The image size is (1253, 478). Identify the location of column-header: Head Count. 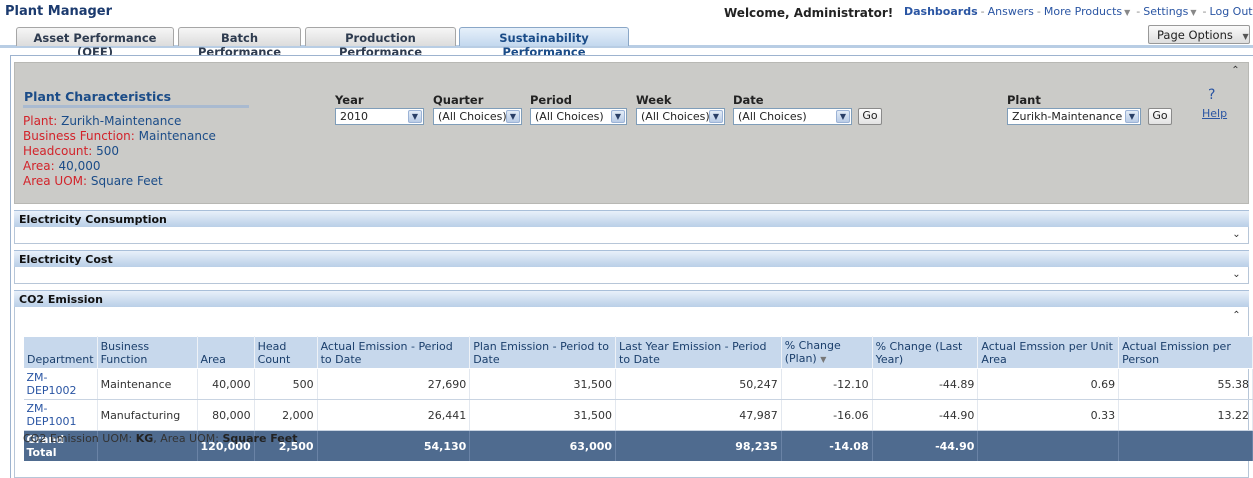
(285, 352).